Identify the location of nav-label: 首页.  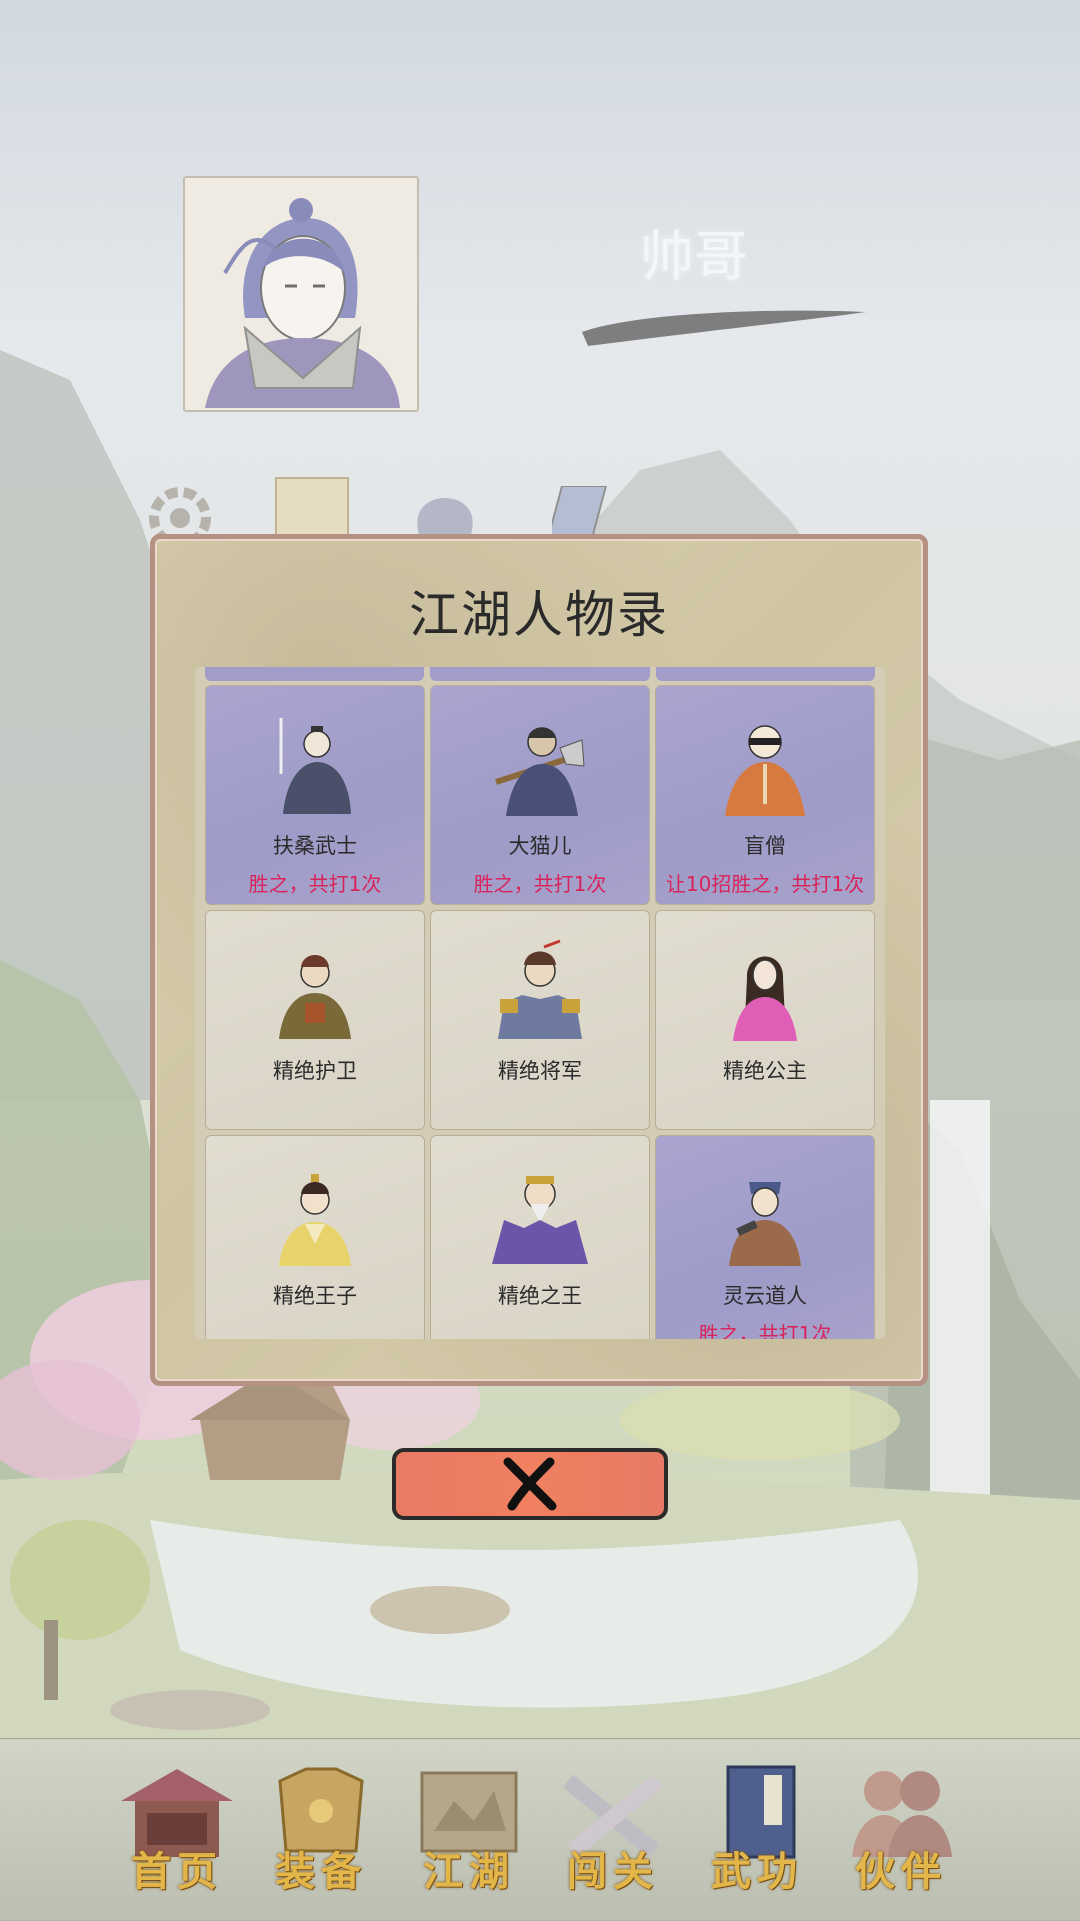
(177, 1871).